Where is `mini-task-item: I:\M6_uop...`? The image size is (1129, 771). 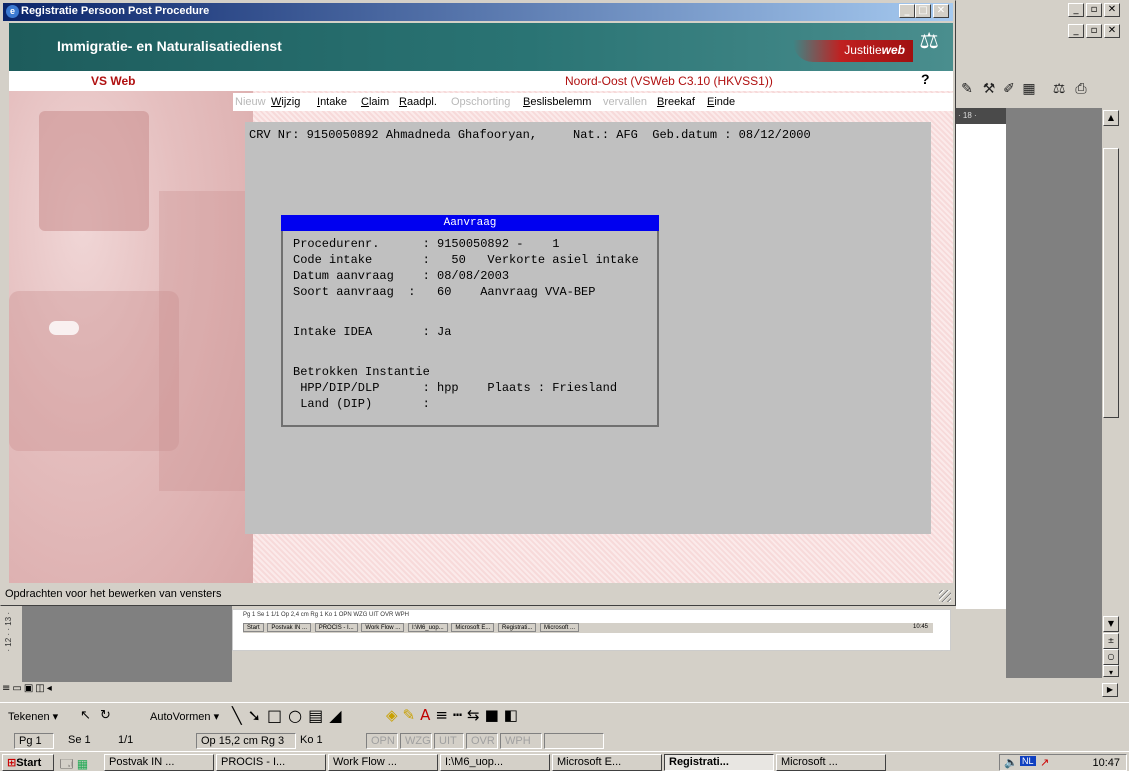 mini-task-item: I:\M6_uop... is located at coordinates (427, 627).